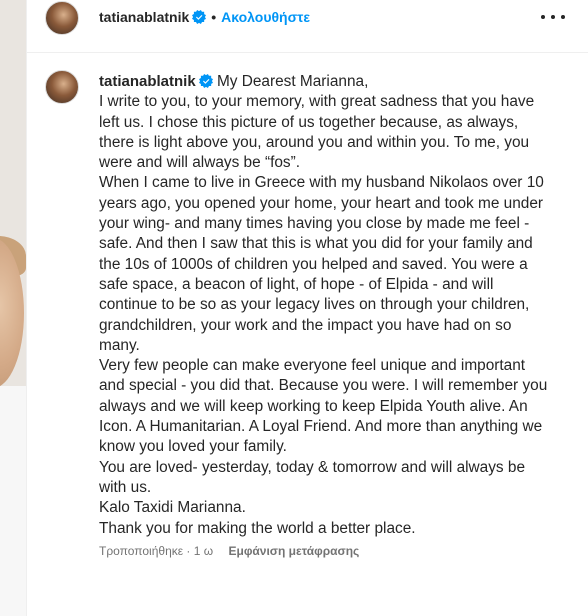 The width and height of the screenshot is (588, 616). What do you see at coordinates (13, 308) in the screenshot?
I see `post-image-edge` at bounding box center [13, 308].